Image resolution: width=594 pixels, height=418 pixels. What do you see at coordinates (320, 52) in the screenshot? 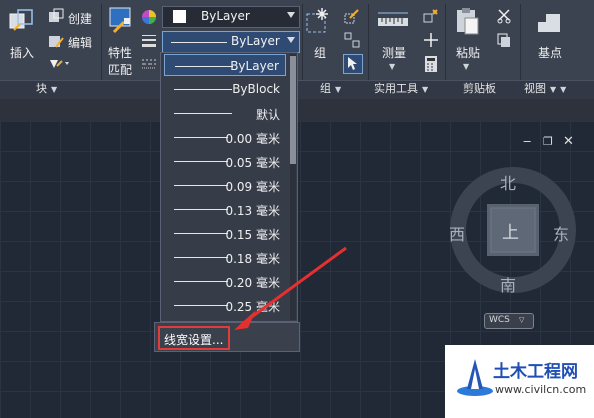
I see `group-button: 组` at bounding box center [320, 52].